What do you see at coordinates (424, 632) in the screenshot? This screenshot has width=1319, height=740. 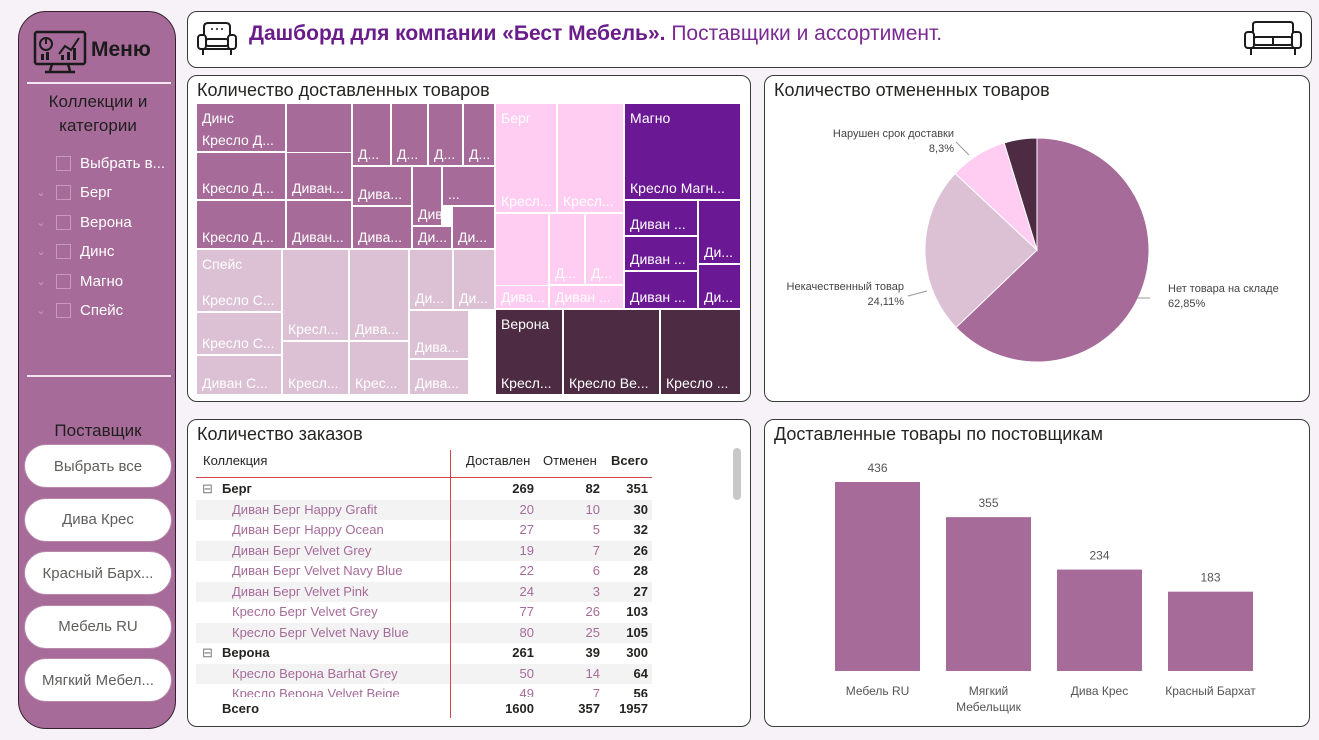 I see `table-row: Кресло Берг Velvet Navy Blue 80 25 105` at bounding box center [424, 632].